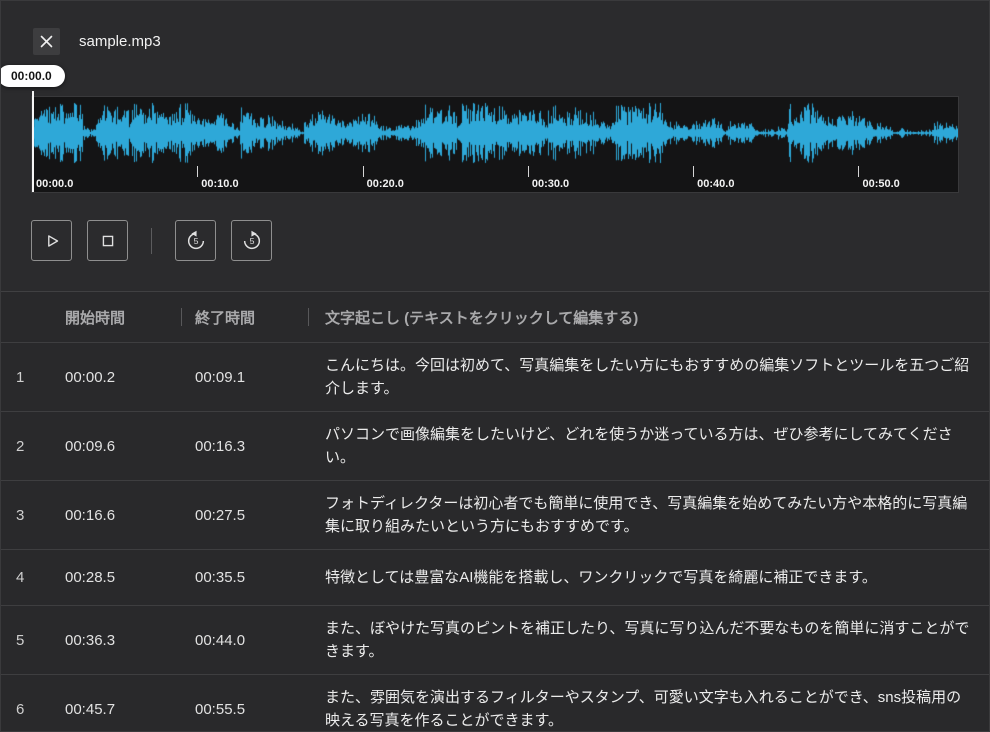  I want to click on row-index: 3, so click(20, 515).